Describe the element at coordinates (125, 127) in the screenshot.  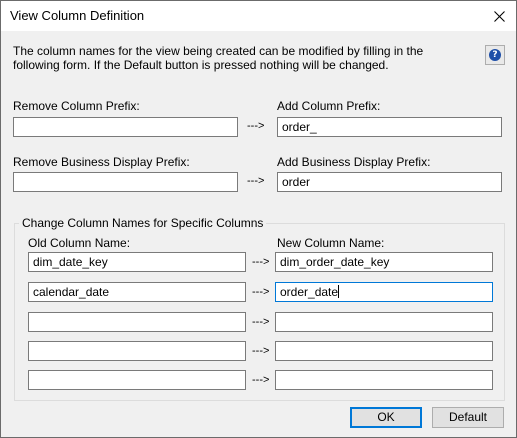
I see `remove-column-prefix-input` at that location.